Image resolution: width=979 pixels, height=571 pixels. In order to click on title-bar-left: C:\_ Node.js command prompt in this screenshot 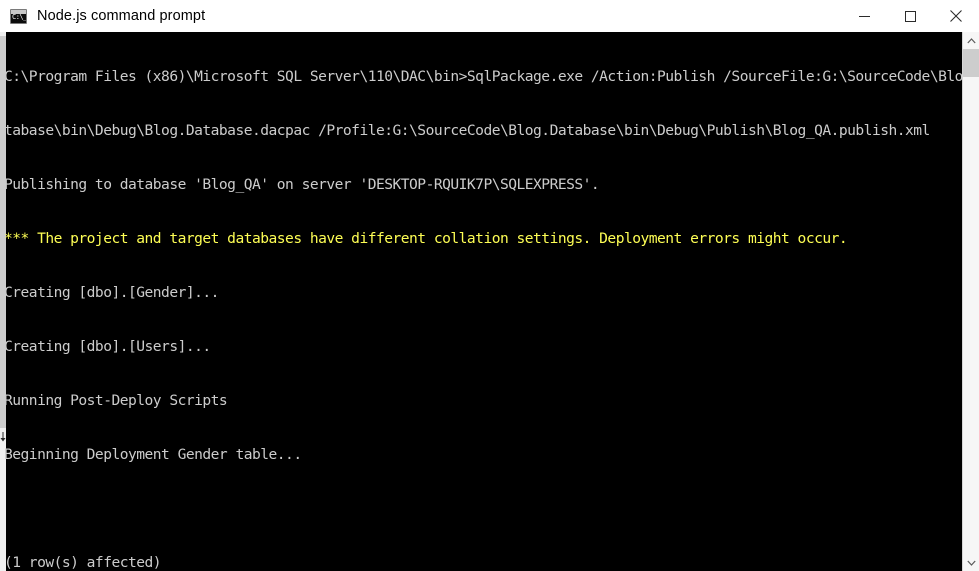, I will do `click(420, 16)`.